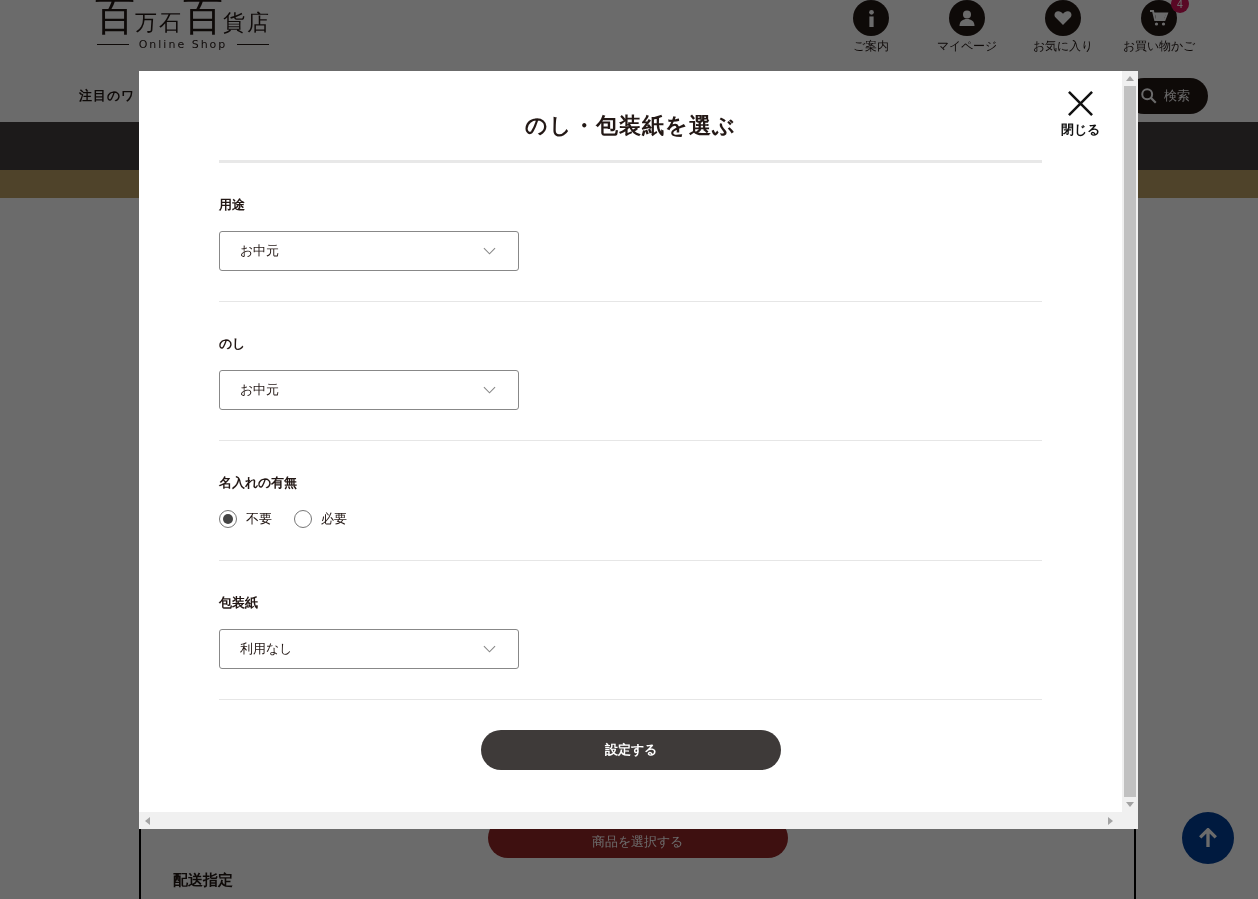  I want to click on arrow-up-icon, so click(1208, 838).